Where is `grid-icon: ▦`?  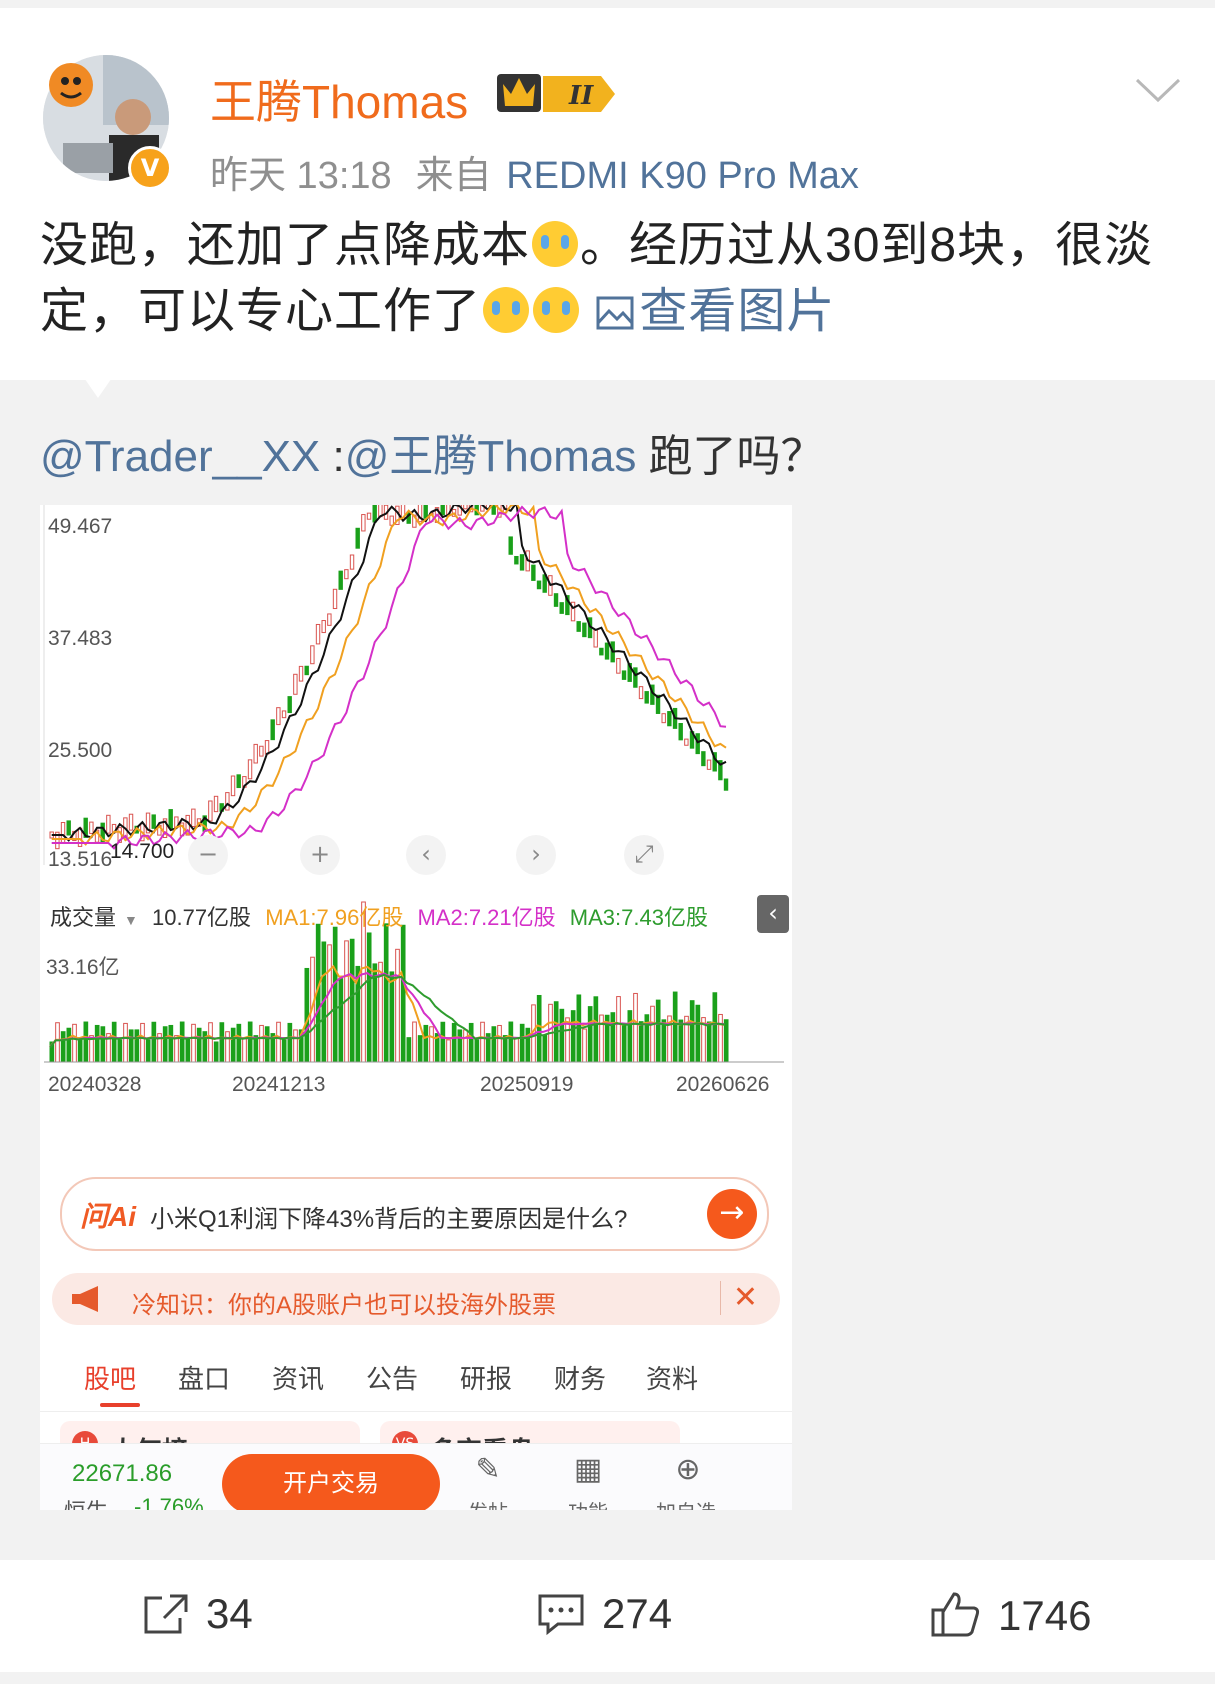
grid-icon: ▦ is located at coordinates (588, 1472).